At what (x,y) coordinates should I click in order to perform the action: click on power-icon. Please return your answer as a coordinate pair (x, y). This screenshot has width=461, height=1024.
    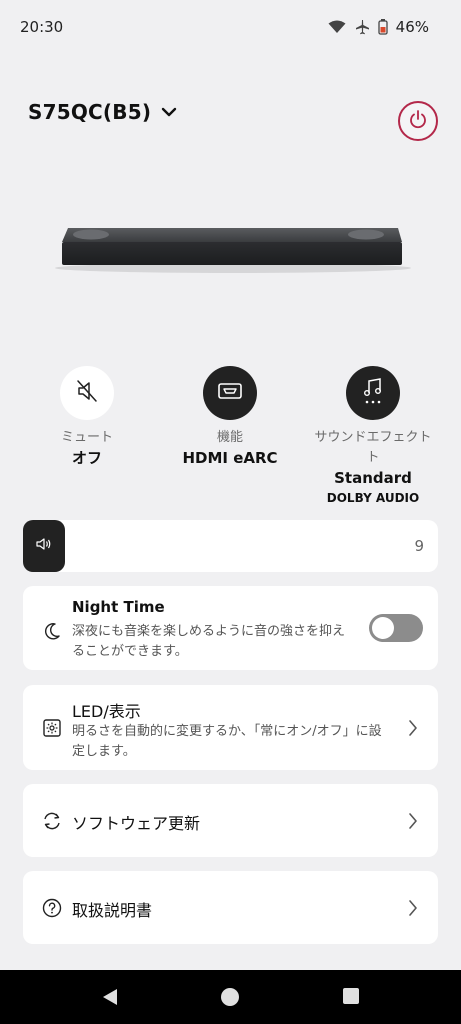
    Looking at the image, I should click on (418, 121).